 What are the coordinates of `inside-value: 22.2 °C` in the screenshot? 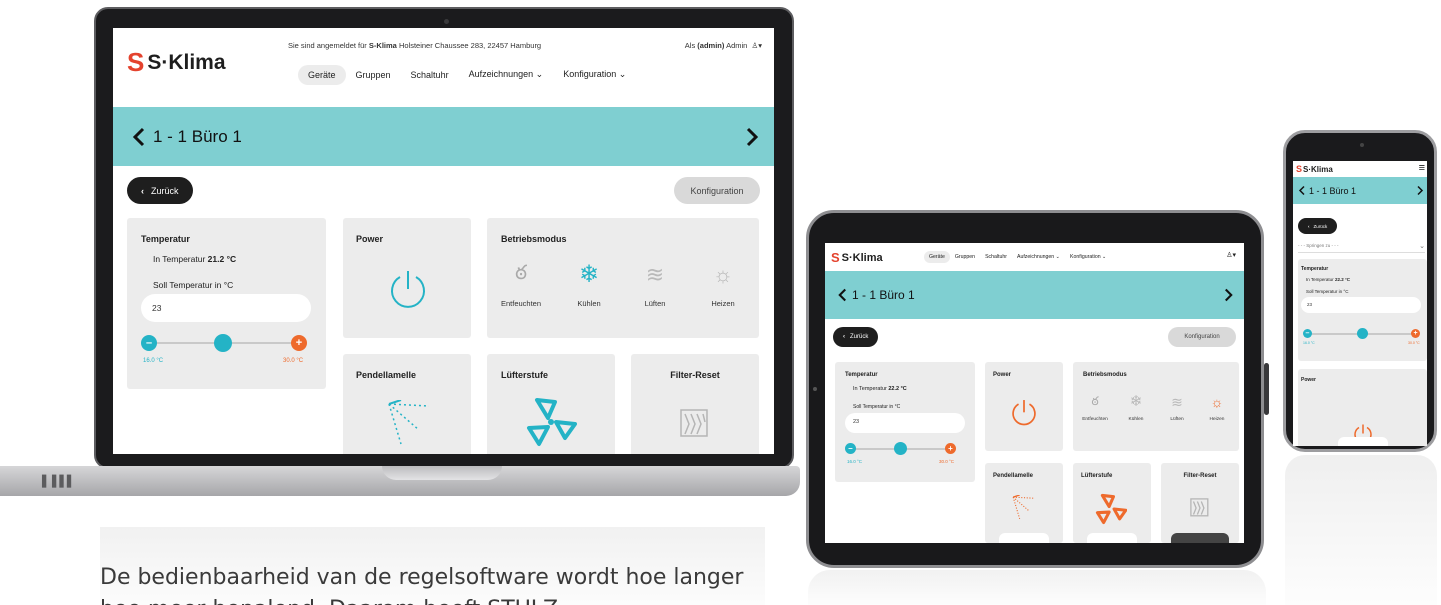 It's located at (897, 389).